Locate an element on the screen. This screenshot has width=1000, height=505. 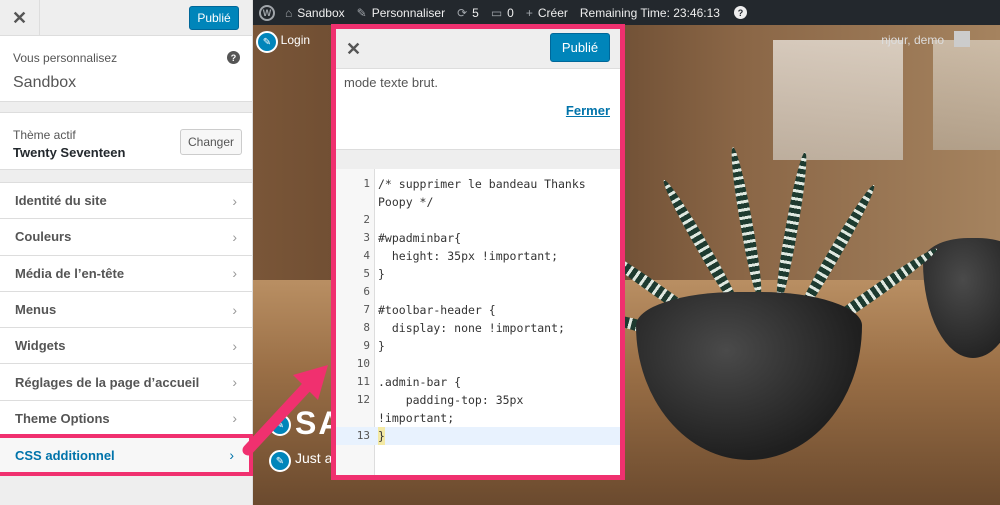
close-link: Fermer is located at coordinates (588, 110).